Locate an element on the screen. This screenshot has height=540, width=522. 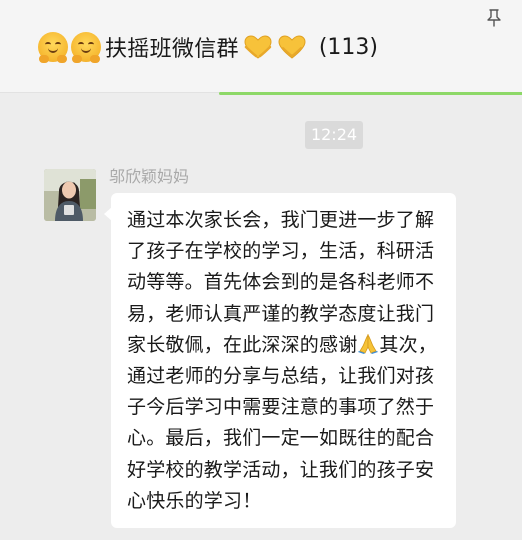
chat-title-row: 扶摇班微信群 (113) is located at coordinates (208, 47).